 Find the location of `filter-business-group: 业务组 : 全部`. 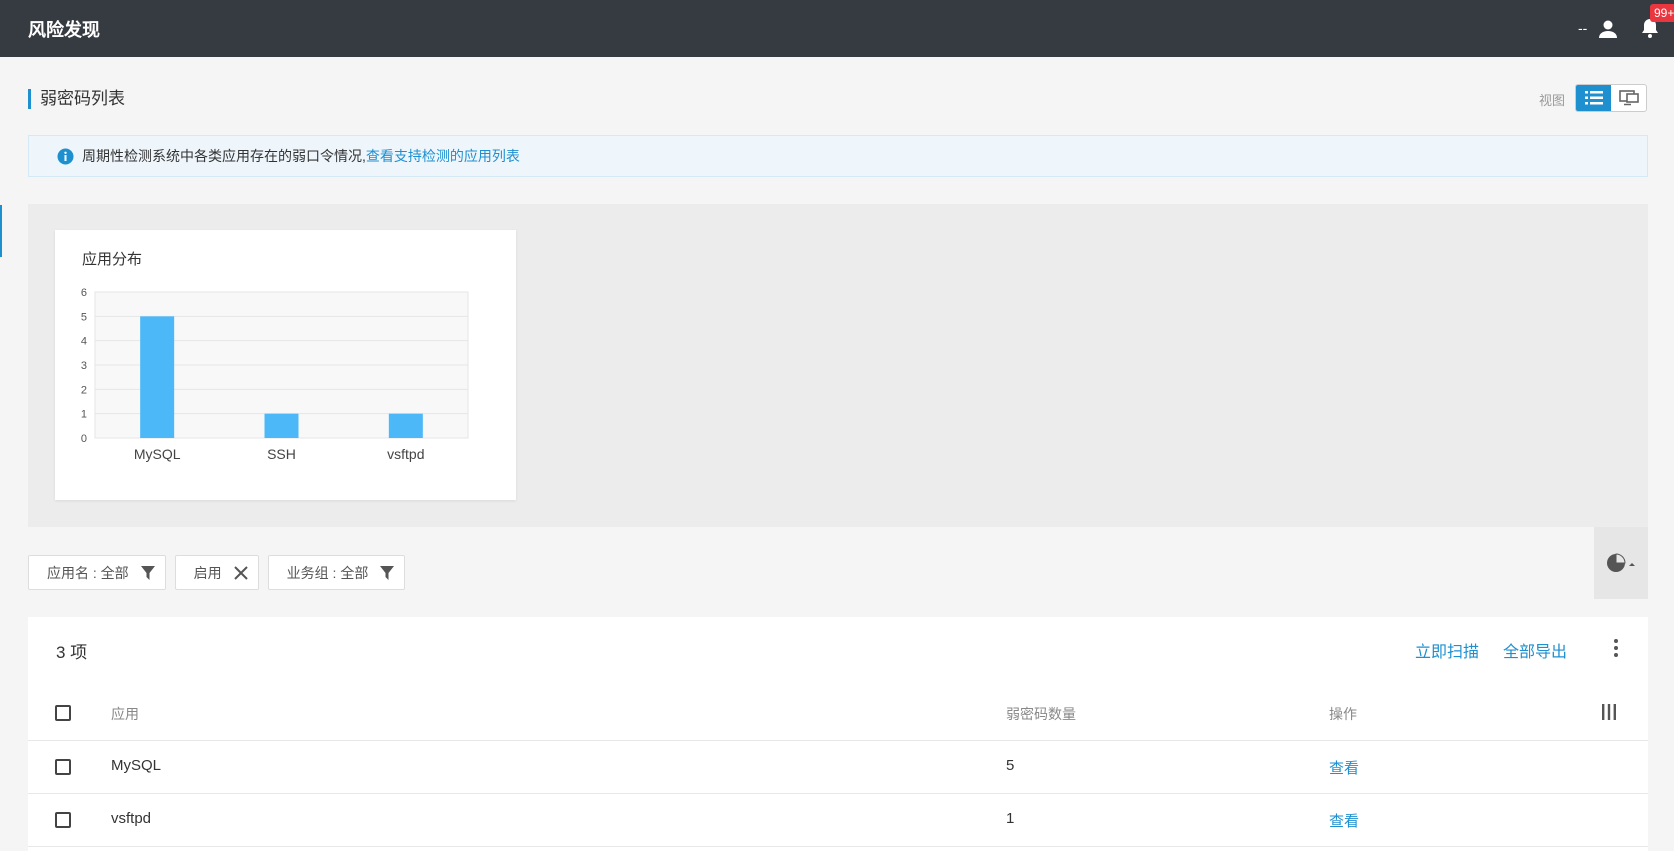

filter-business-group: 业务组 : 全部 is located at coordinates (336, 572).